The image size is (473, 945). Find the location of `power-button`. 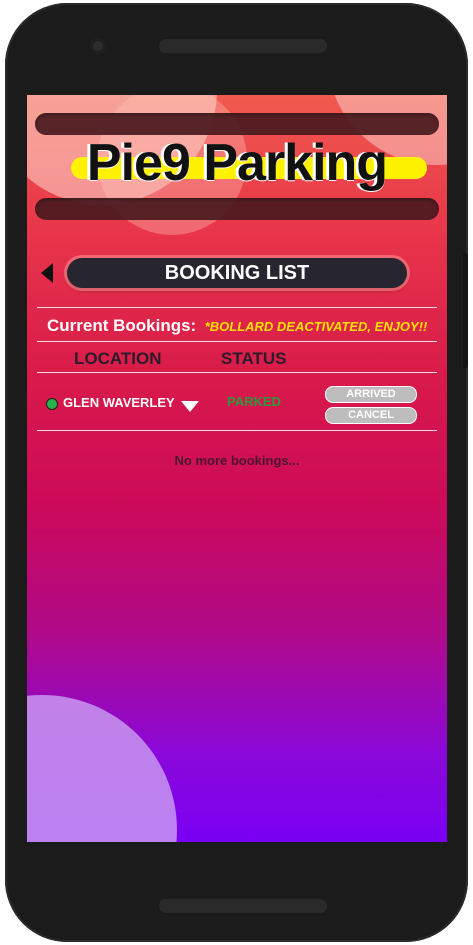

power-button is located at coordinates (465, 310).